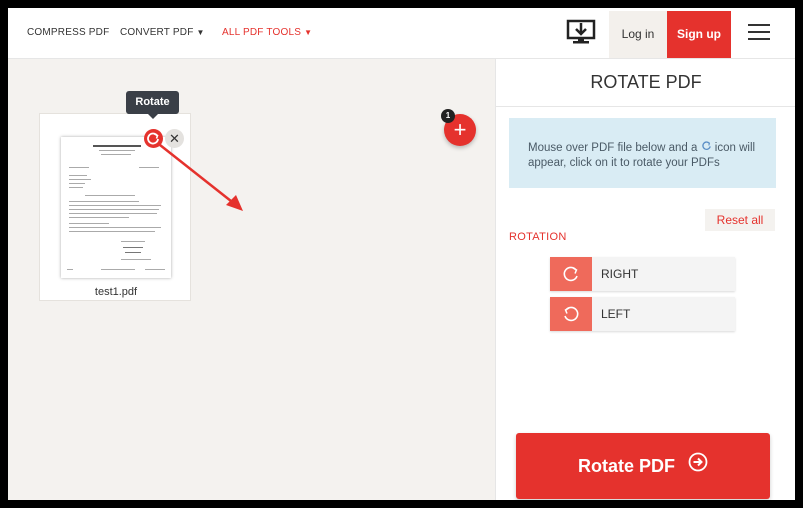  Describe the element at coordinates (571, 314) in the screenshot. I see `rotate-left-icon` at that location.